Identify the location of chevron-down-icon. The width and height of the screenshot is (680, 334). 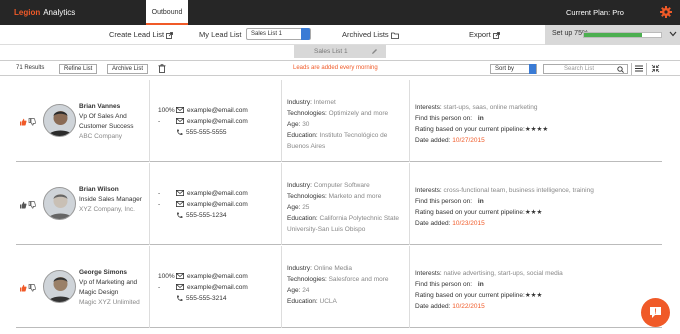
(673, 34).